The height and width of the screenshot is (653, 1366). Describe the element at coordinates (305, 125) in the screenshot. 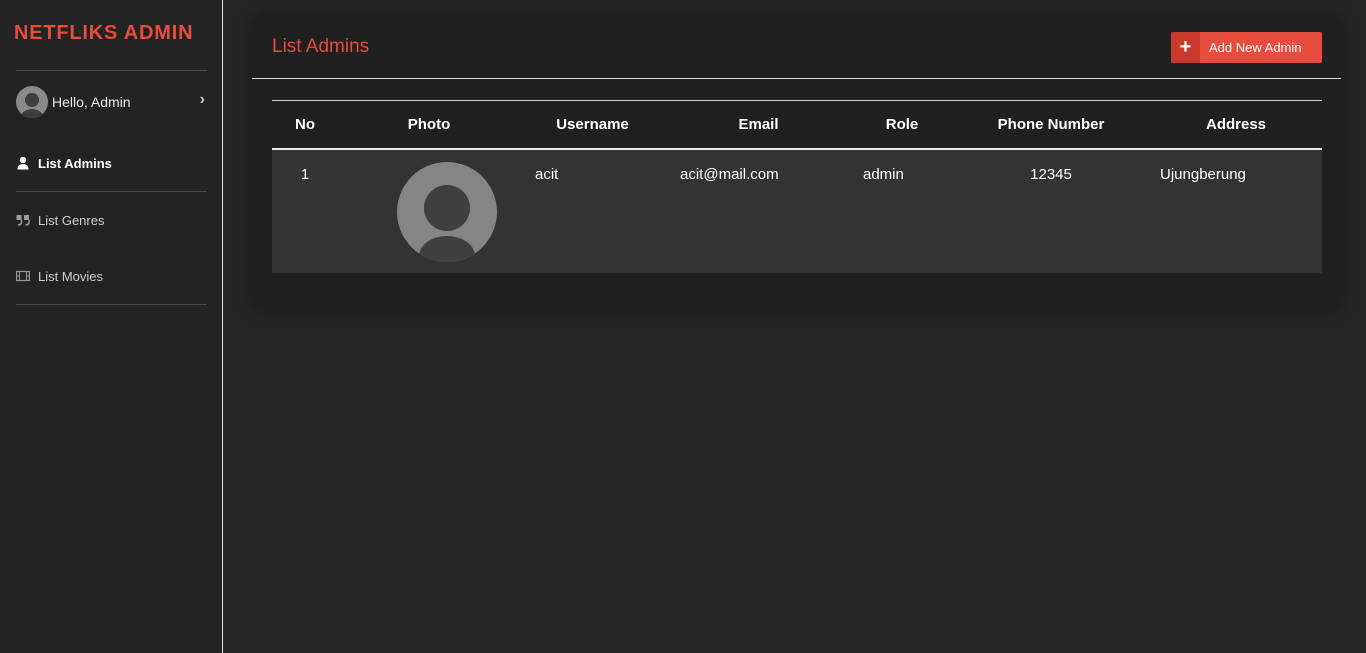

I see `column-header-no: No` at that location.